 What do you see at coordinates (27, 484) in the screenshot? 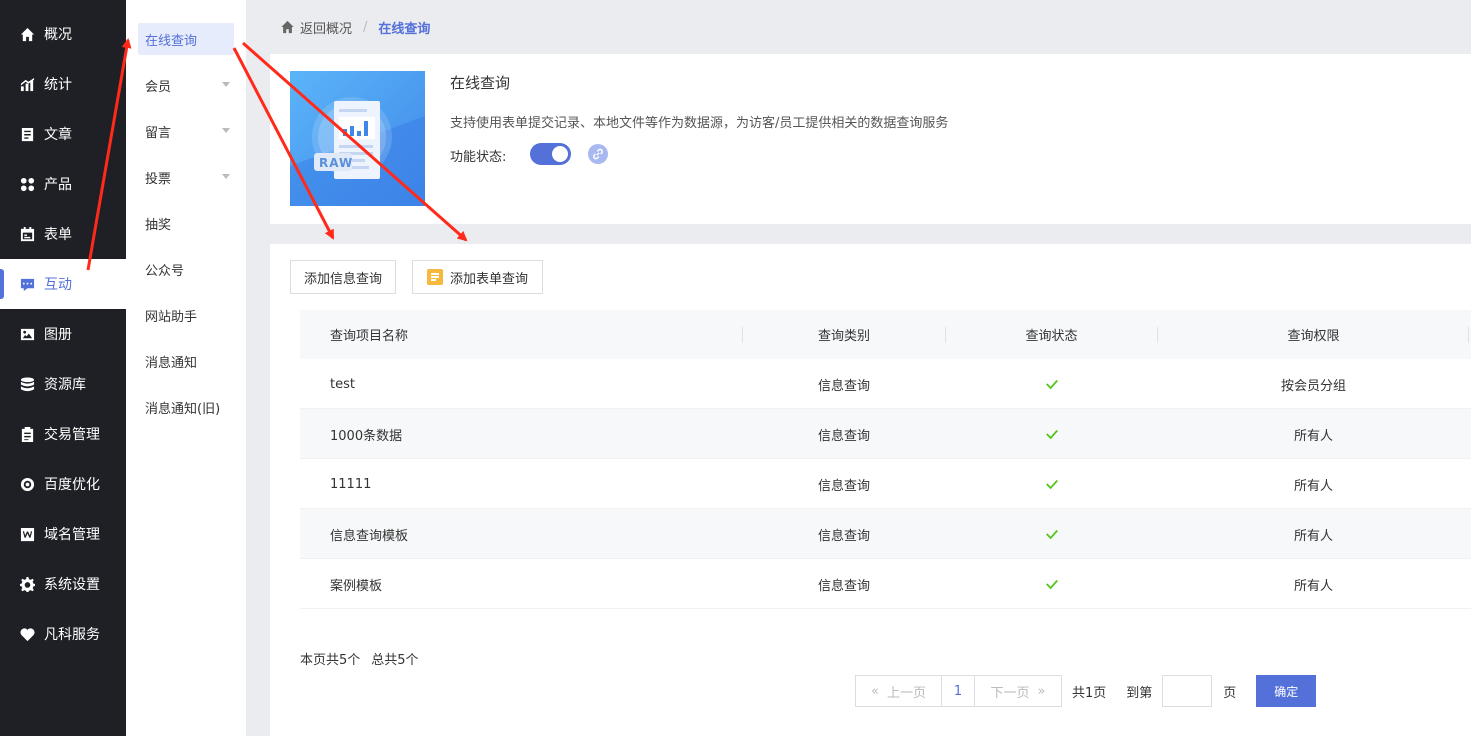
I see `target-icon` at bounding box center [27, 484].